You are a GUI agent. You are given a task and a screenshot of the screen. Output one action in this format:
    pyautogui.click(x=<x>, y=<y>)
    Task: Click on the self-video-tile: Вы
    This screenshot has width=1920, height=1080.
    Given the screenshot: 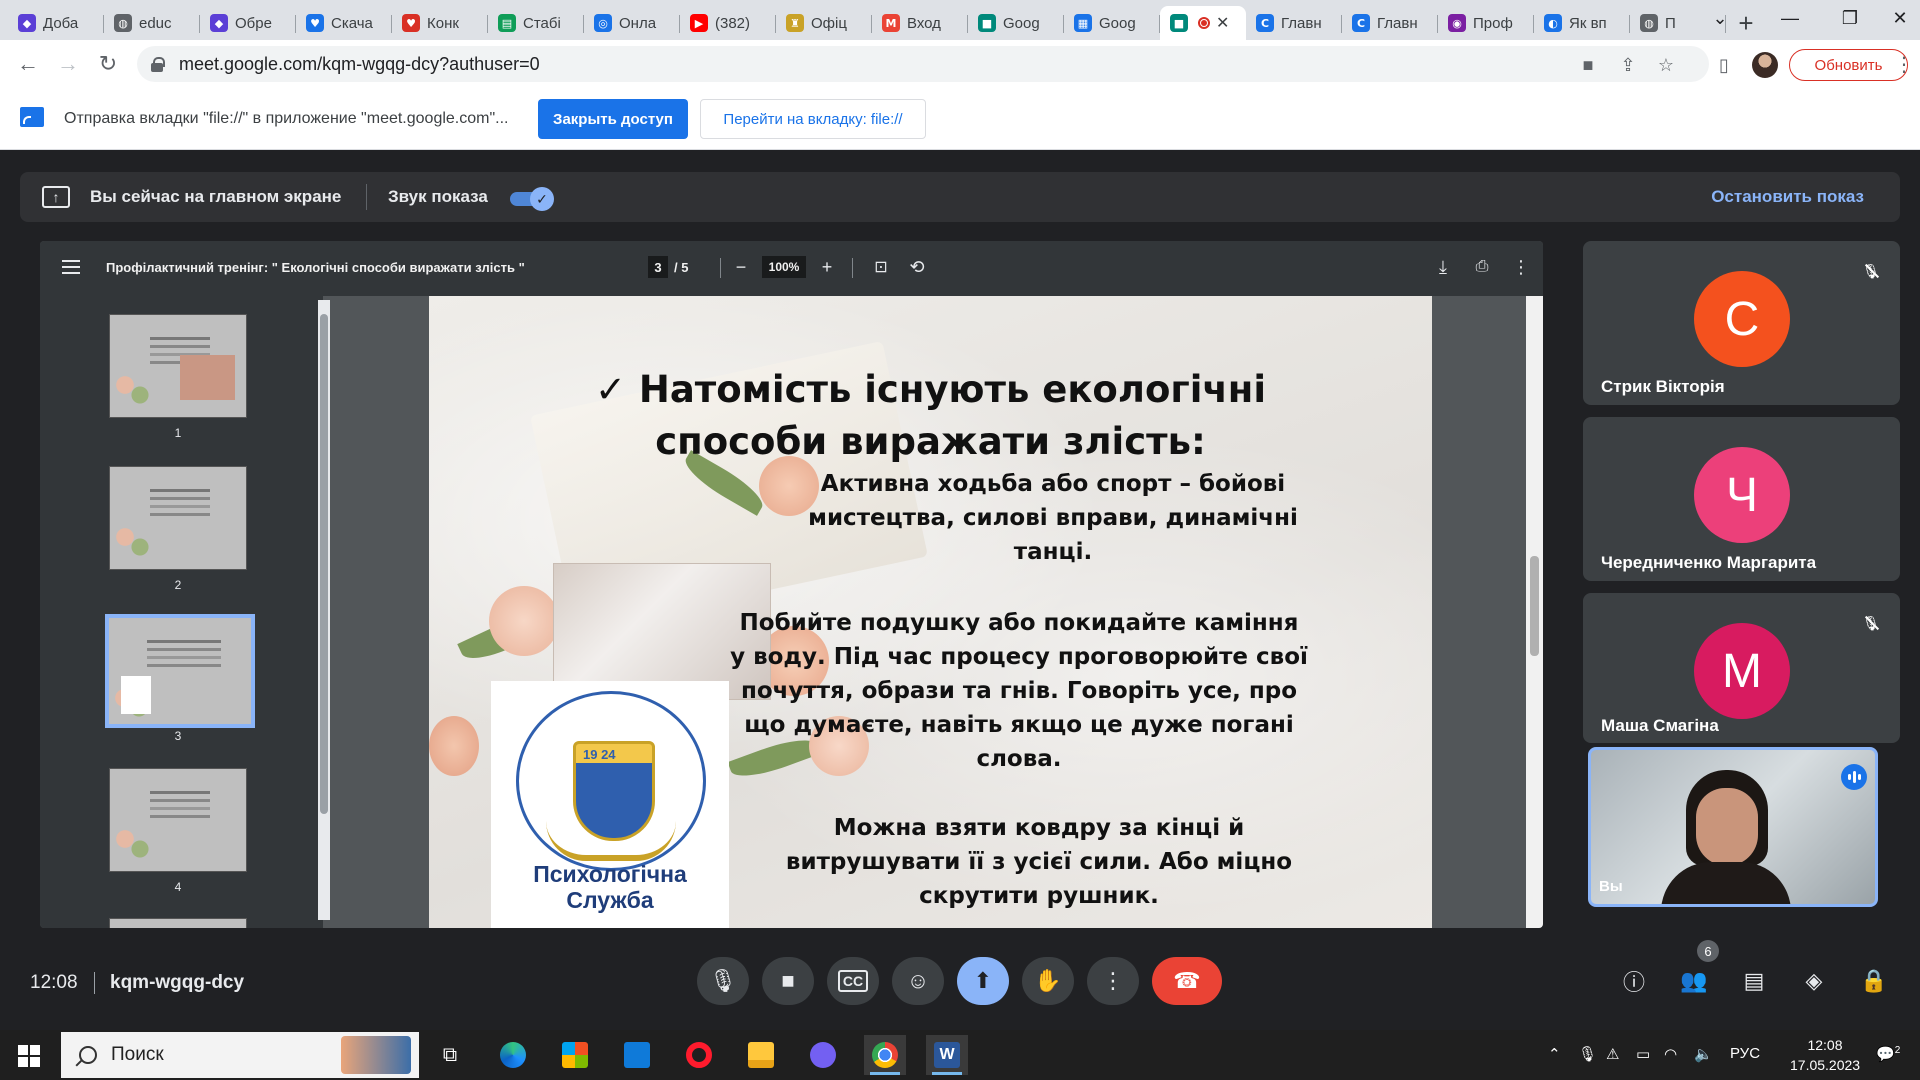 What is the action you would take?
    pyautogui.click(x=1733, y=827)
    